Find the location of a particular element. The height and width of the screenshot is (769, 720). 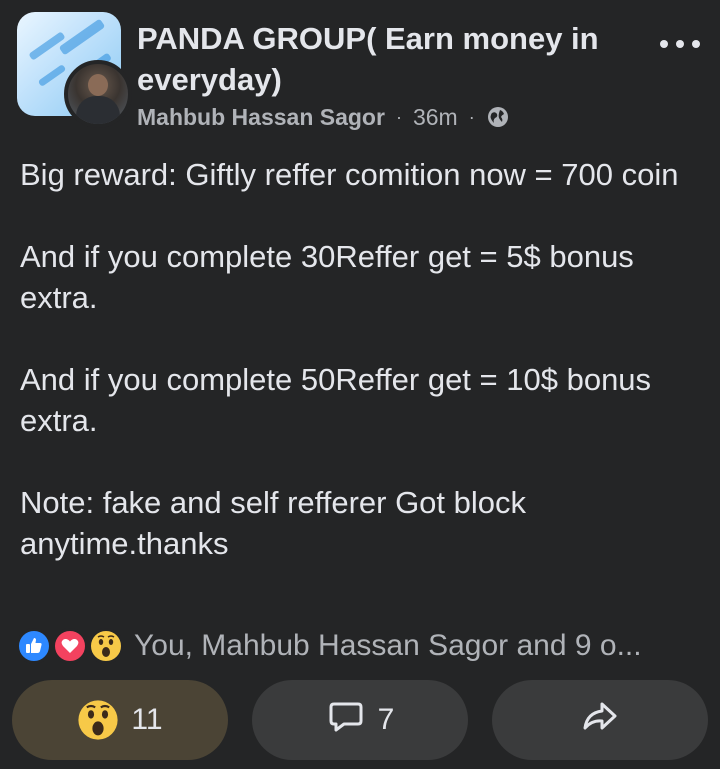

react-count: 11 is located at coordinates (147, 719).